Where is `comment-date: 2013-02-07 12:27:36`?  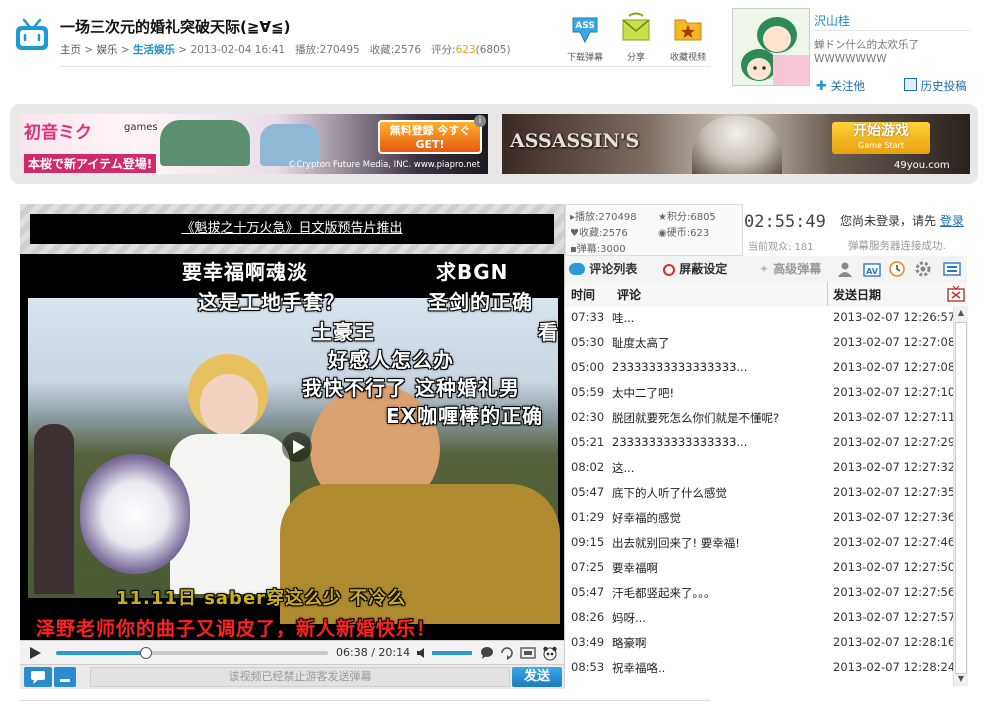
comment-date: 2013-02-07 12:27:36 is located at coordinates (893, 517).